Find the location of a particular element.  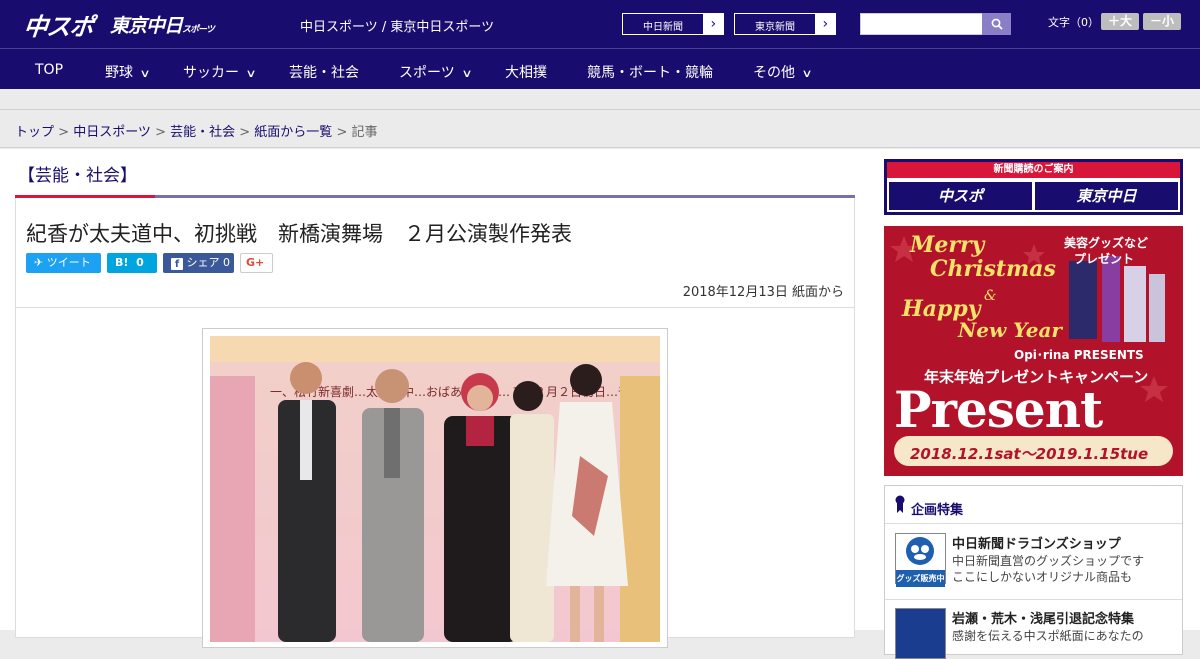

nav-label: 芸能・社会 is located at coordinates (324, 73).